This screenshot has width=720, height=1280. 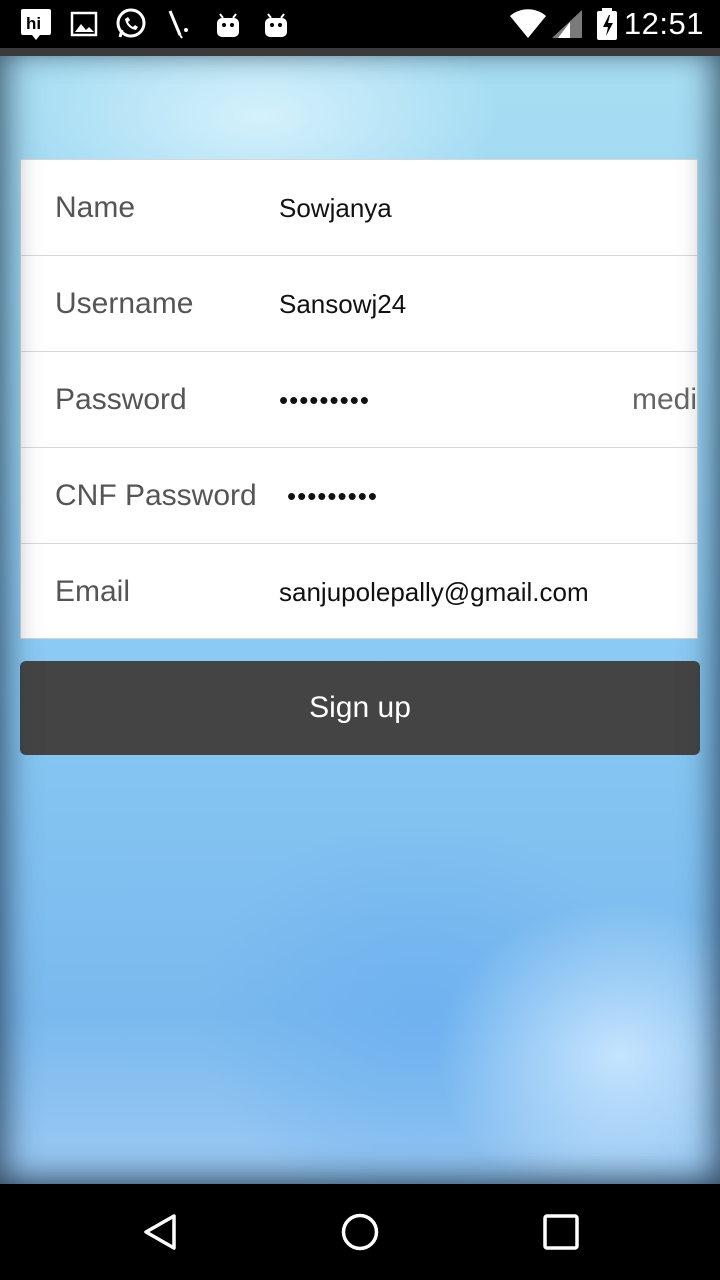 I want to click on navigation-bar, so click(x=360, y=1232).